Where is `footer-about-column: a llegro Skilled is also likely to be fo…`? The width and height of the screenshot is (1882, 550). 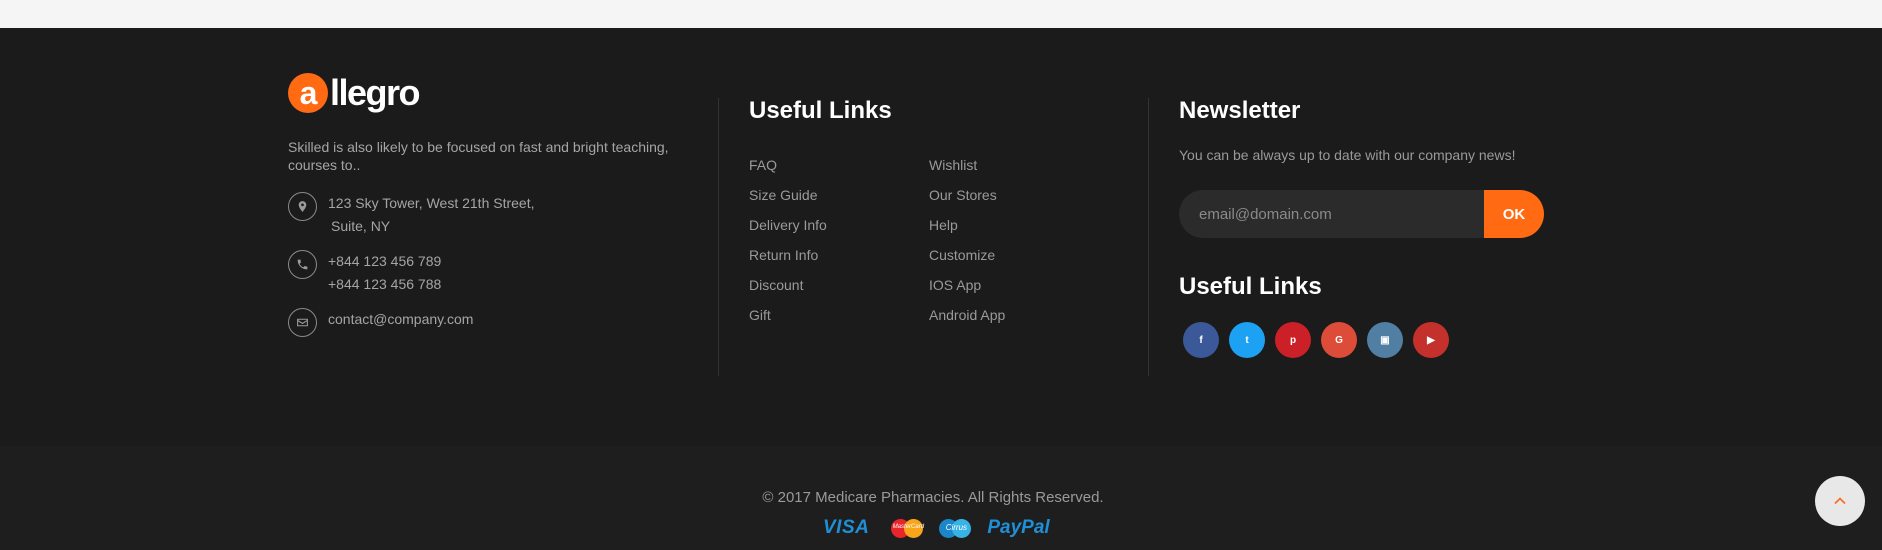 footer-about-column: a llegro Skilled is also likely to be fo… is located at coordinates (488, 203).